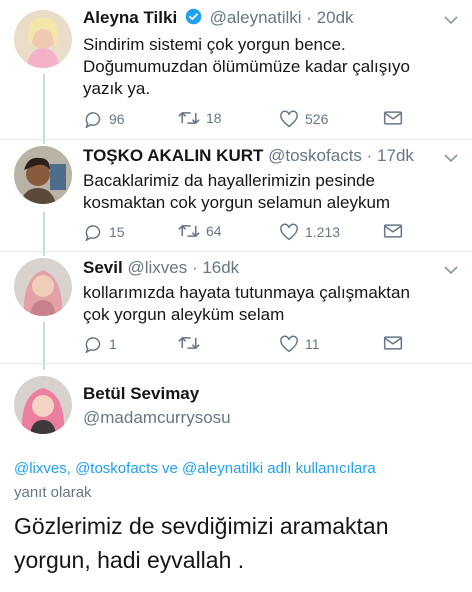  I want to click on retweet-count: 18, so click(214, 118).